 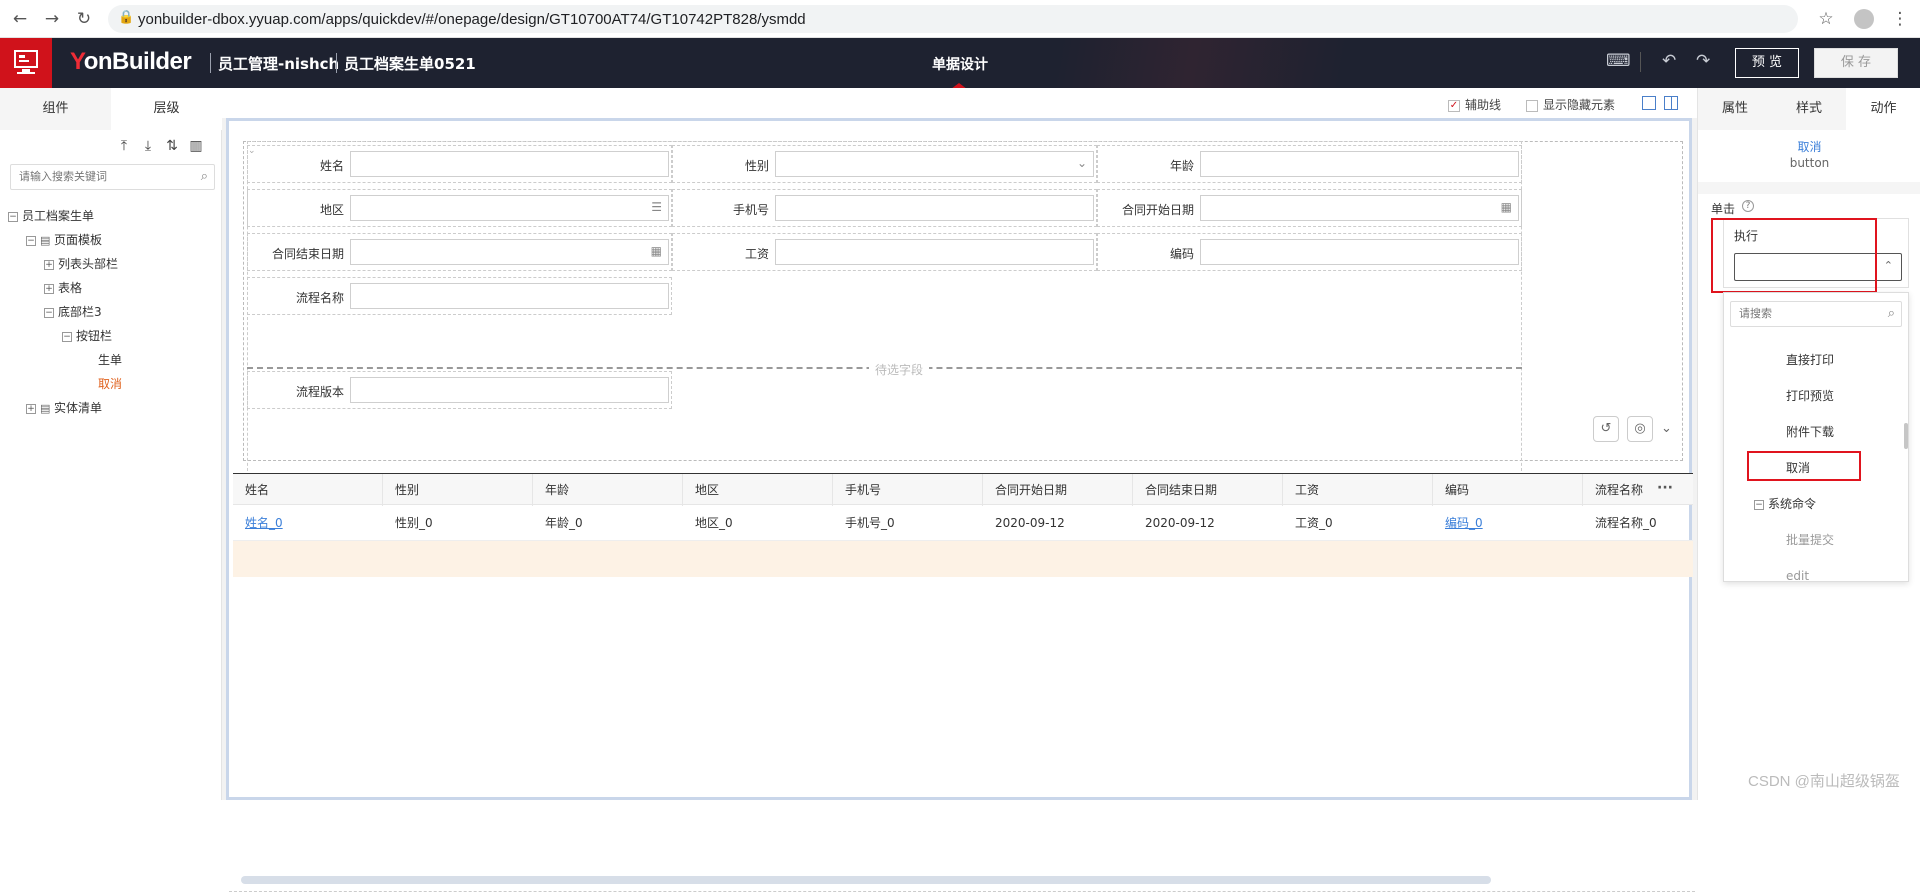 What do you see at coordinates (78, 408) in the screenshot?
I see `tree-node-label: 实体清单` at bounding box center [78, 408].